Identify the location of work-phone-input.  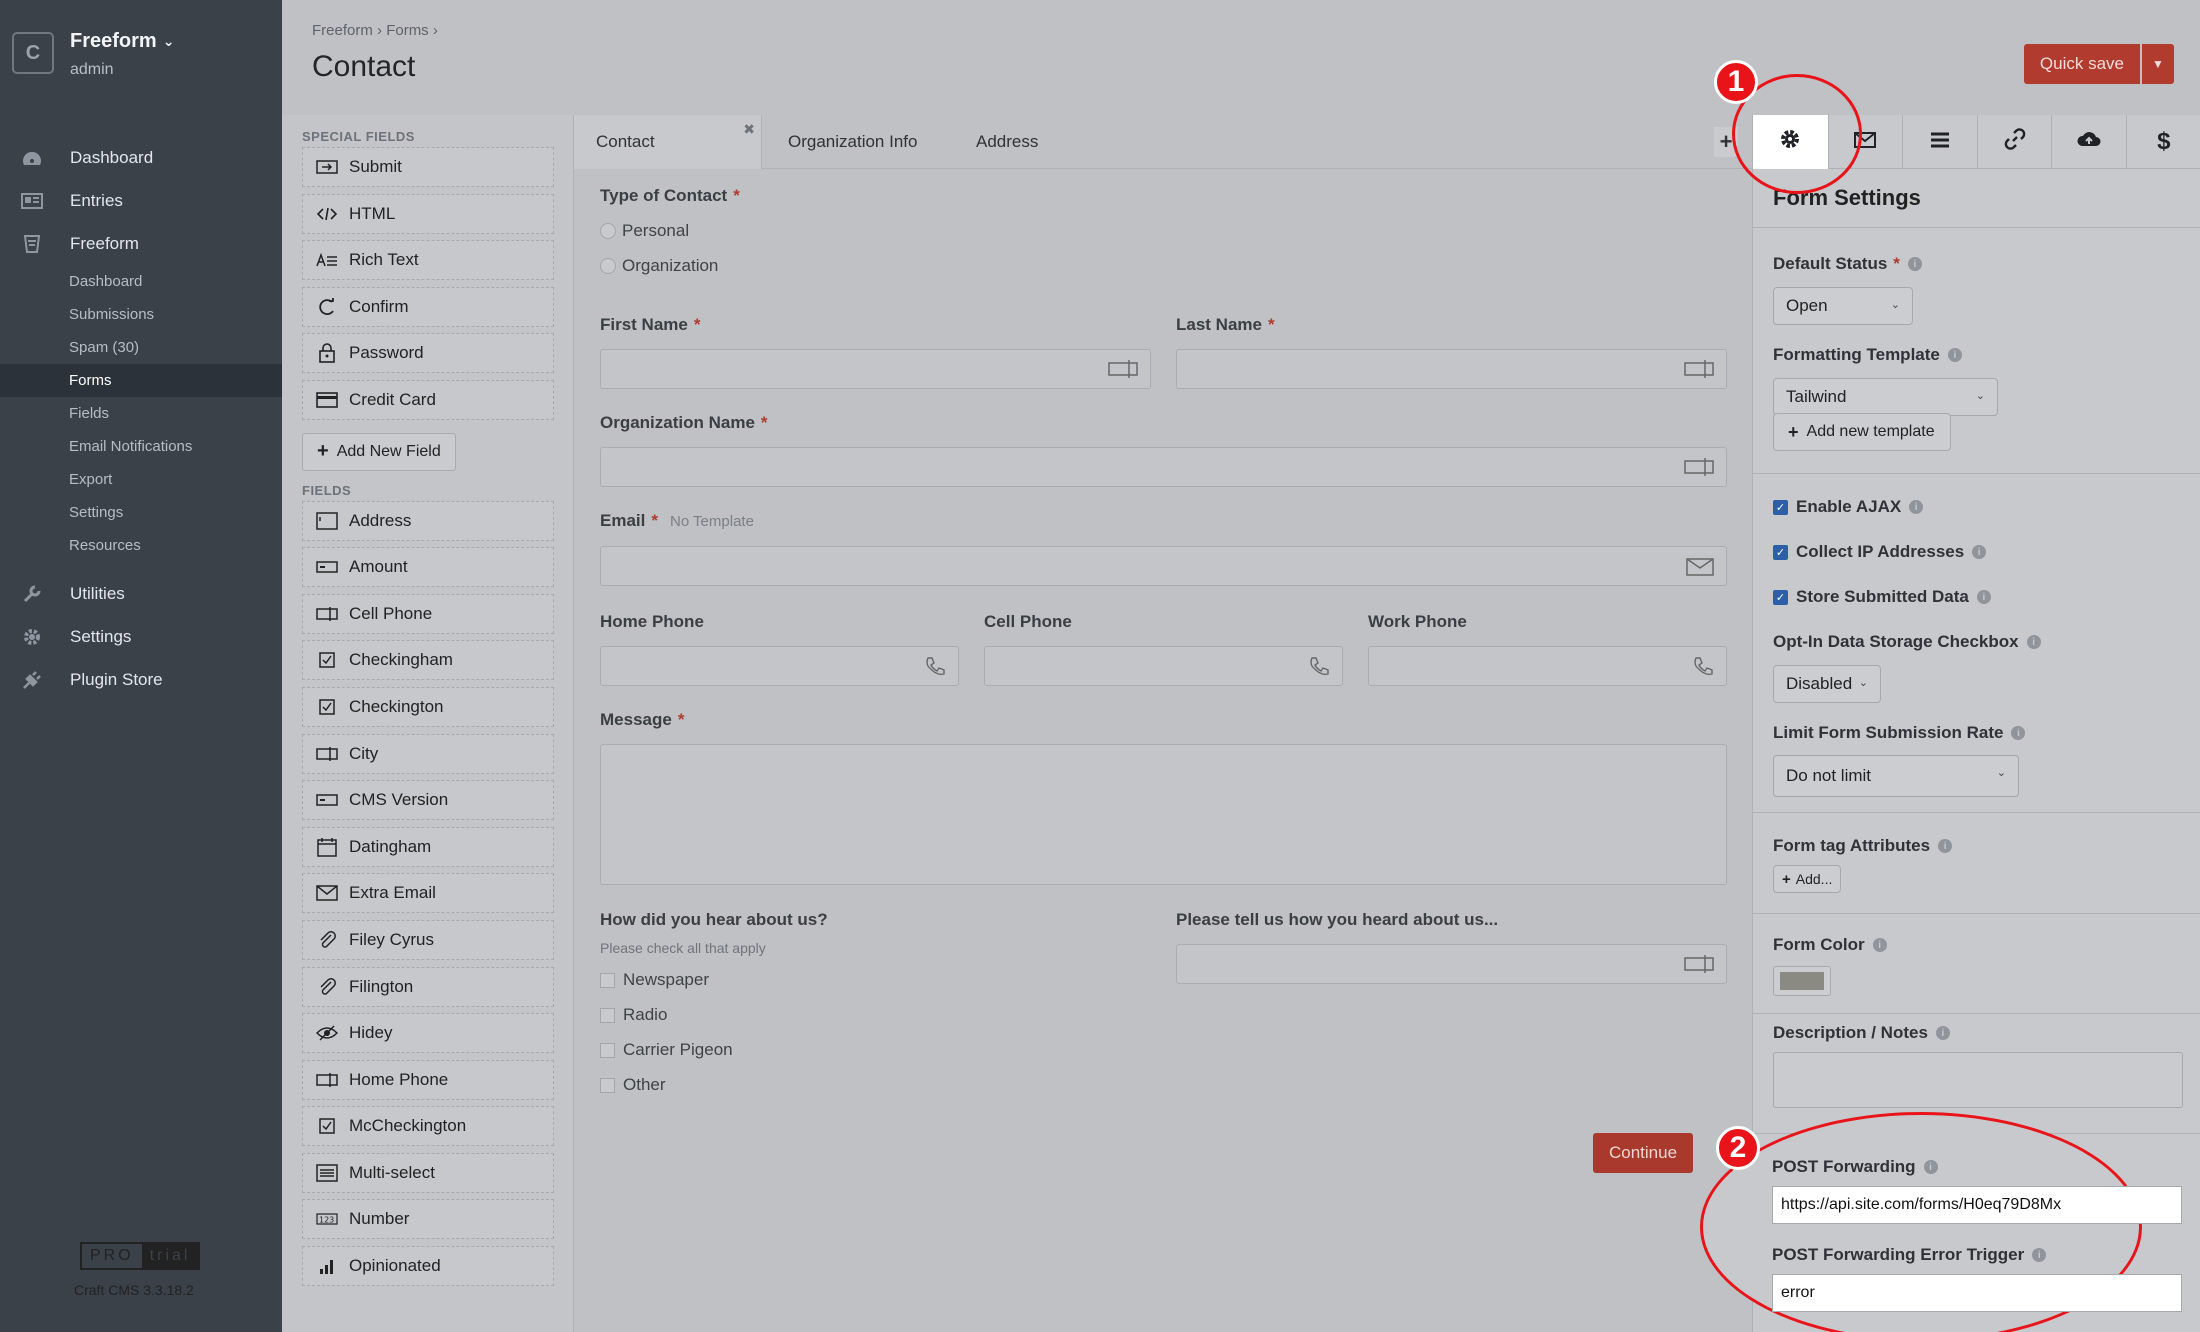
(1547, 666).